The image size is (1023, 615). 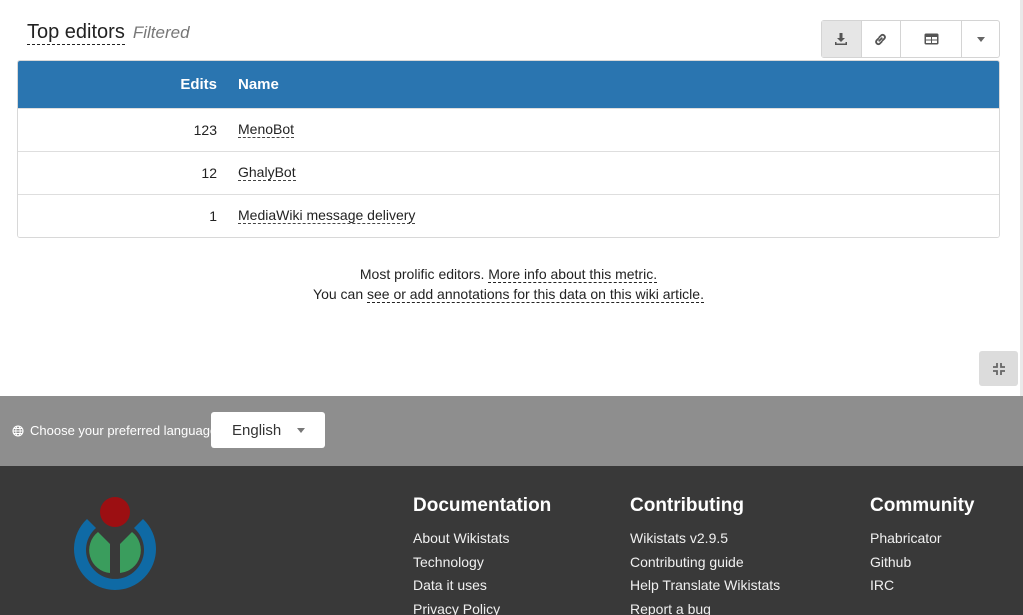 I want to click on footer-link: Wikistats v2.9.5, so click(x=705, y=541).